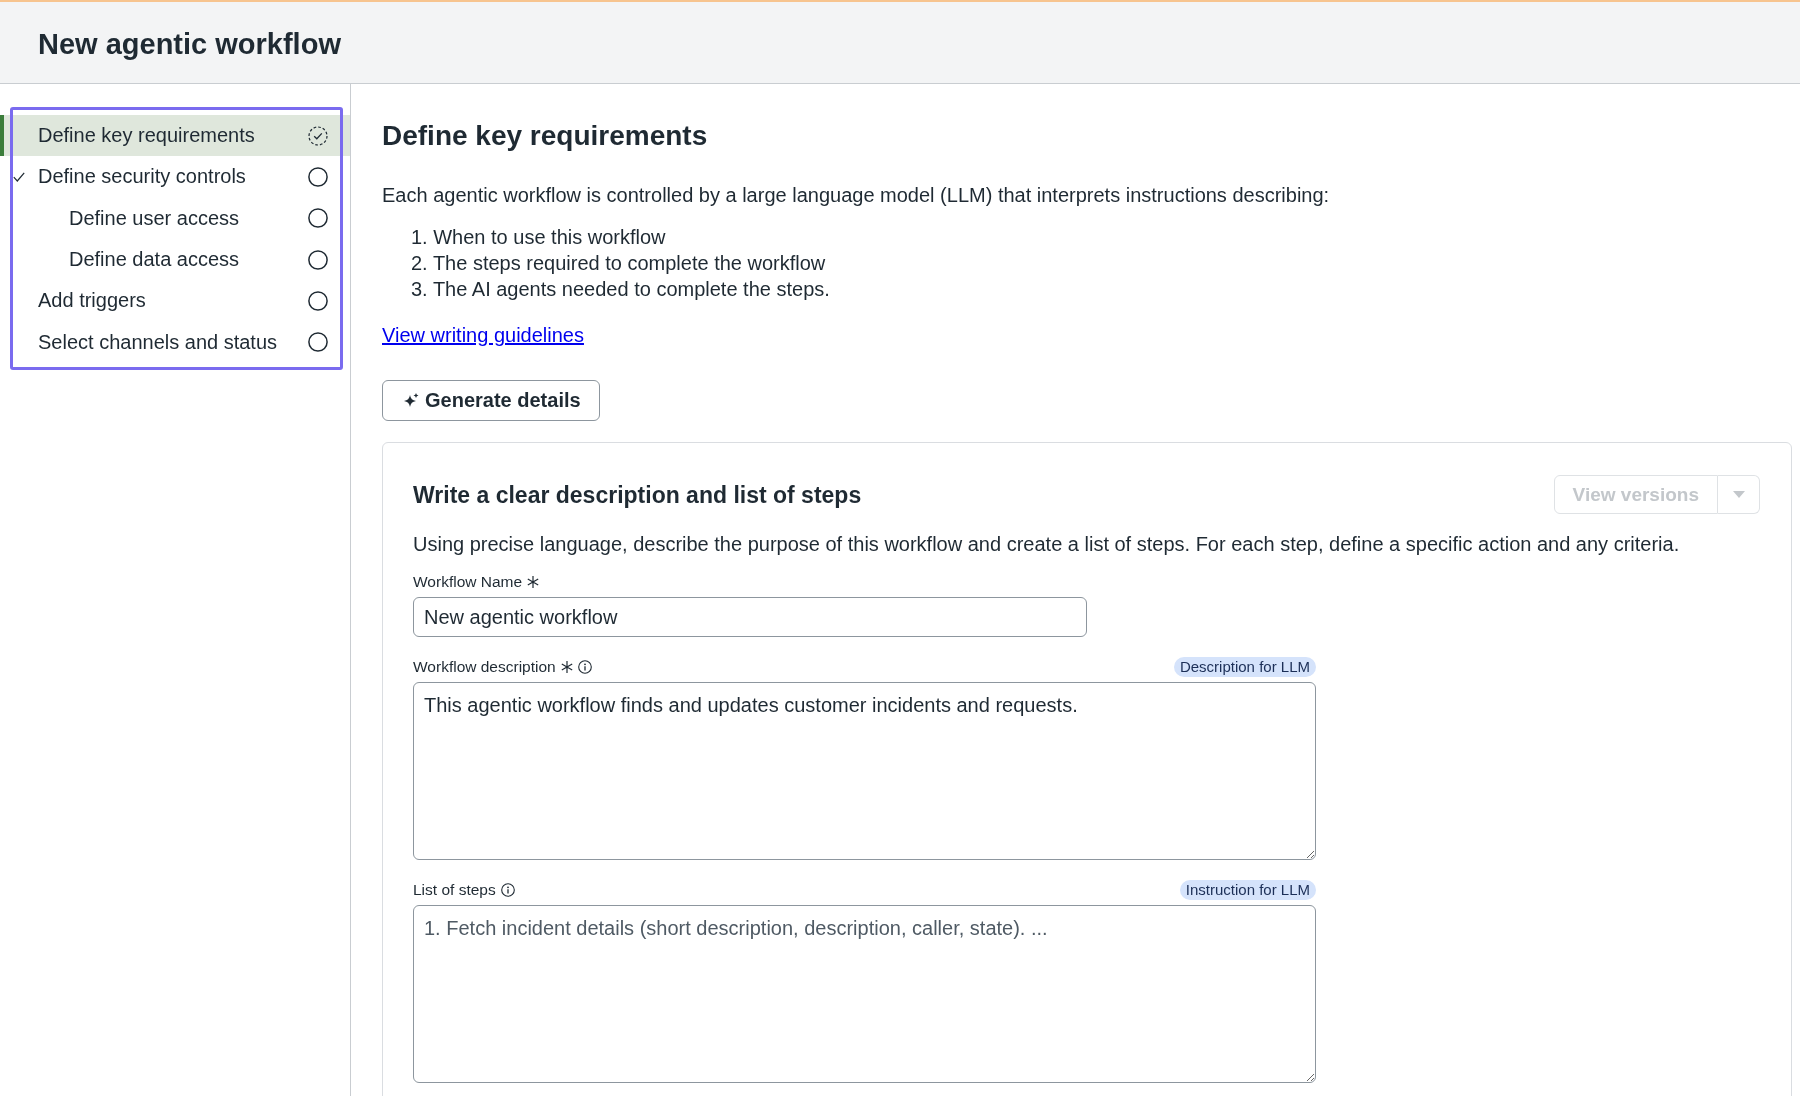 The image size is (1800, 1096). I want to click on section-heading: Define key requirements, so click(545, 136).